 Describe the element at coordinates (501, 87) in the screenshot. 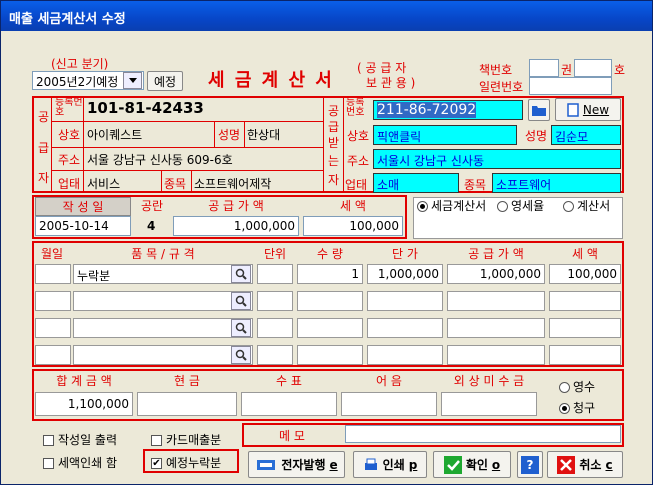

I see `serial-label: 일련번호` at that location.